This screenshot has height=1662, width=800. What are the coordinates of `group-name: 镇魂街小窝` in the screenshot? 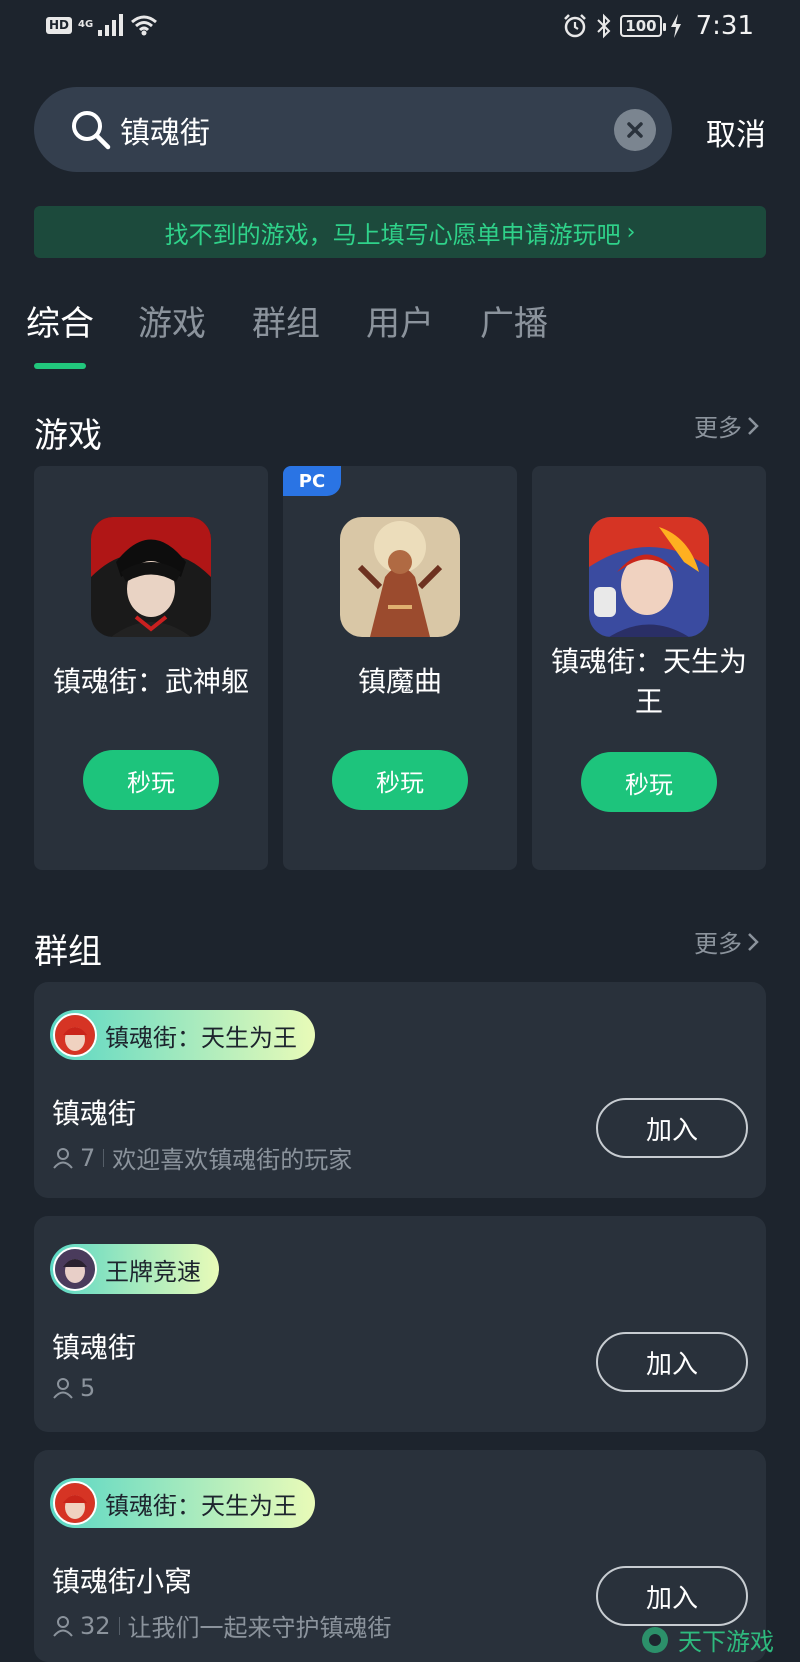 It's located at (122, 1581).